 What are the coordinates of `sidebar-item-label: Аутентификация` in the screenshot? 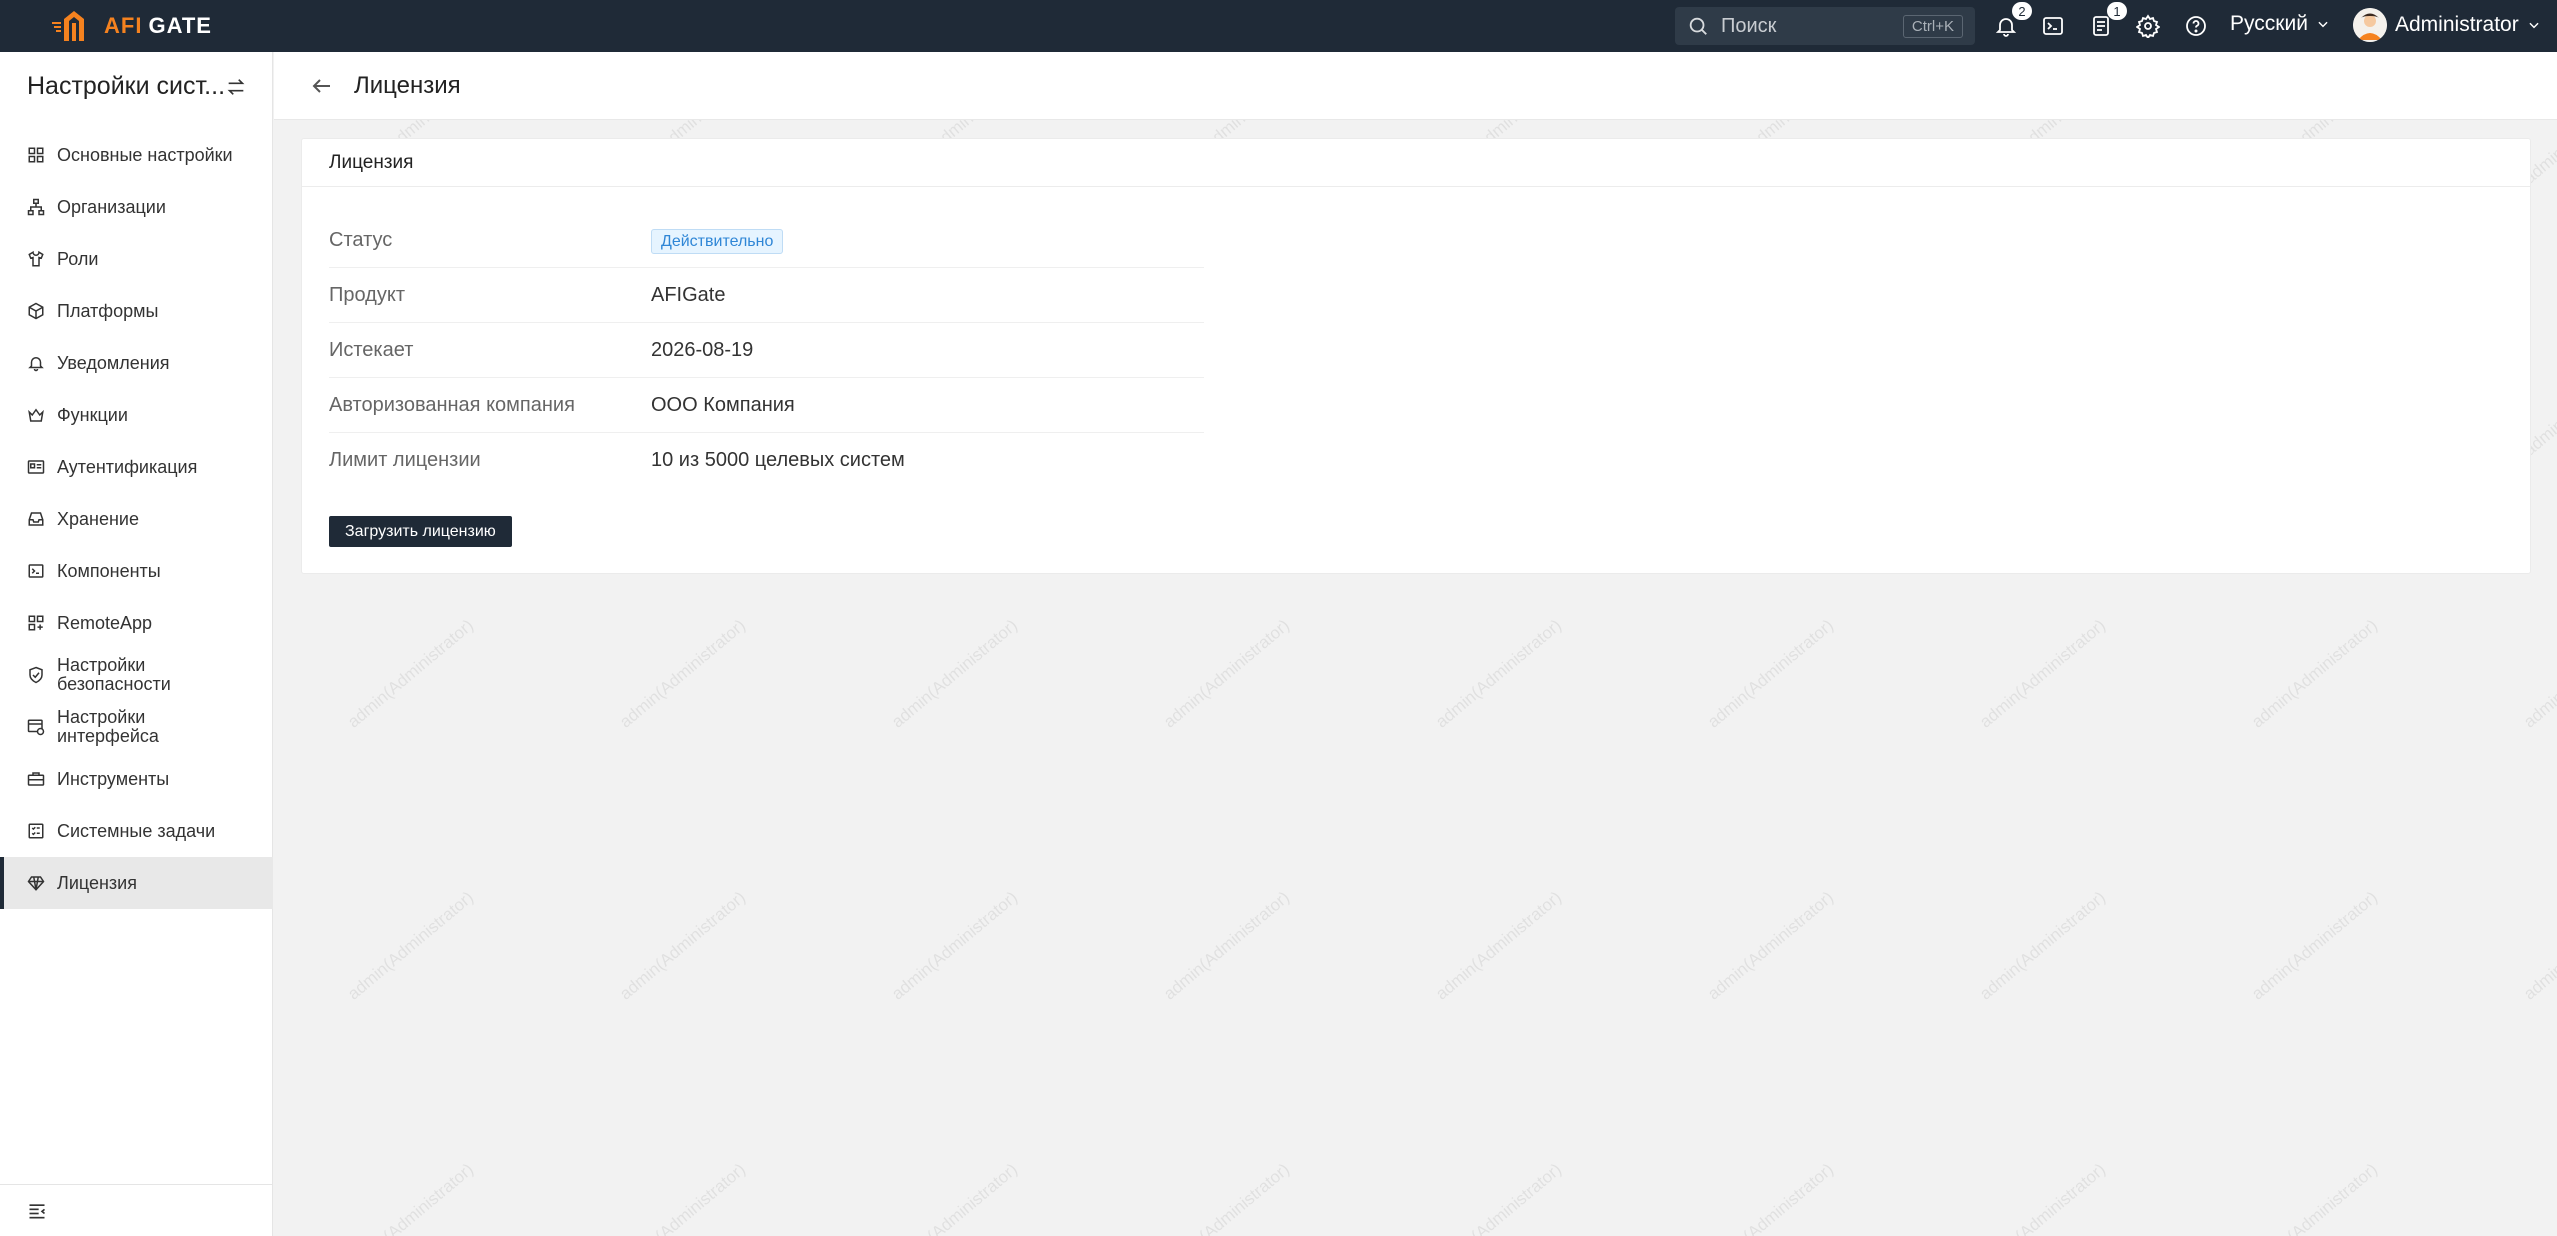 It's located at (127, 466).